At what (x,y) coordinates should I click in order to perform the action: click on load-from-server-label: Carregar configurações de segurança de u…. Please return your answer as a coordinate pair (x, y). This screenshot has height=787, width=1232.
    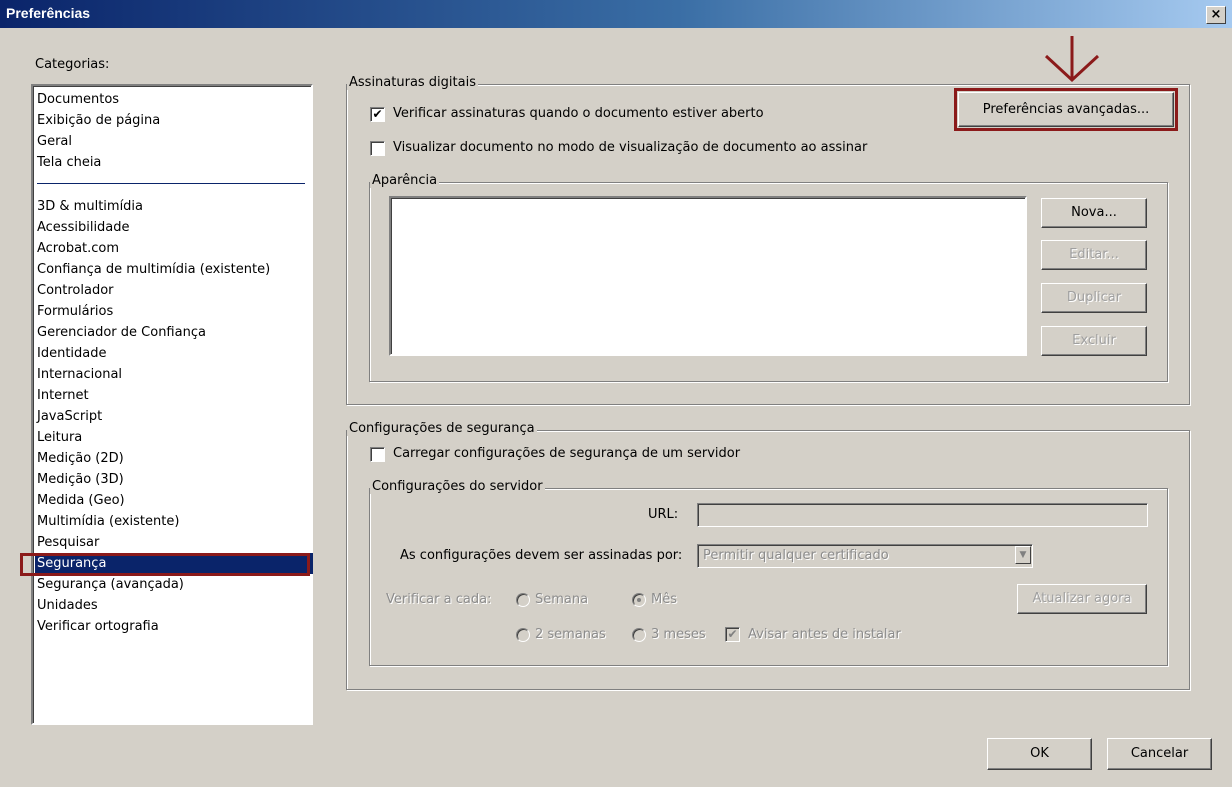
    Looking at the image, I should click on (567, 453).